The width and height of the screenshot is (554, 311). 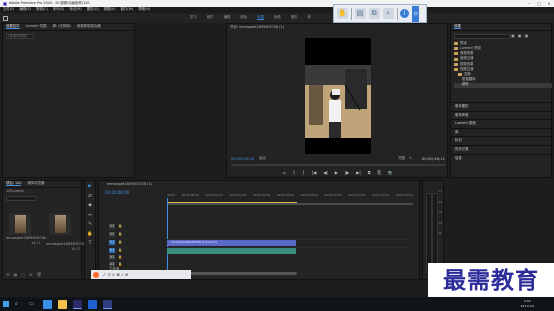 What do you see at coordinates (47, 304) in the screenshot?
I see `edge-app-icon` at bounding box center [47, 304].